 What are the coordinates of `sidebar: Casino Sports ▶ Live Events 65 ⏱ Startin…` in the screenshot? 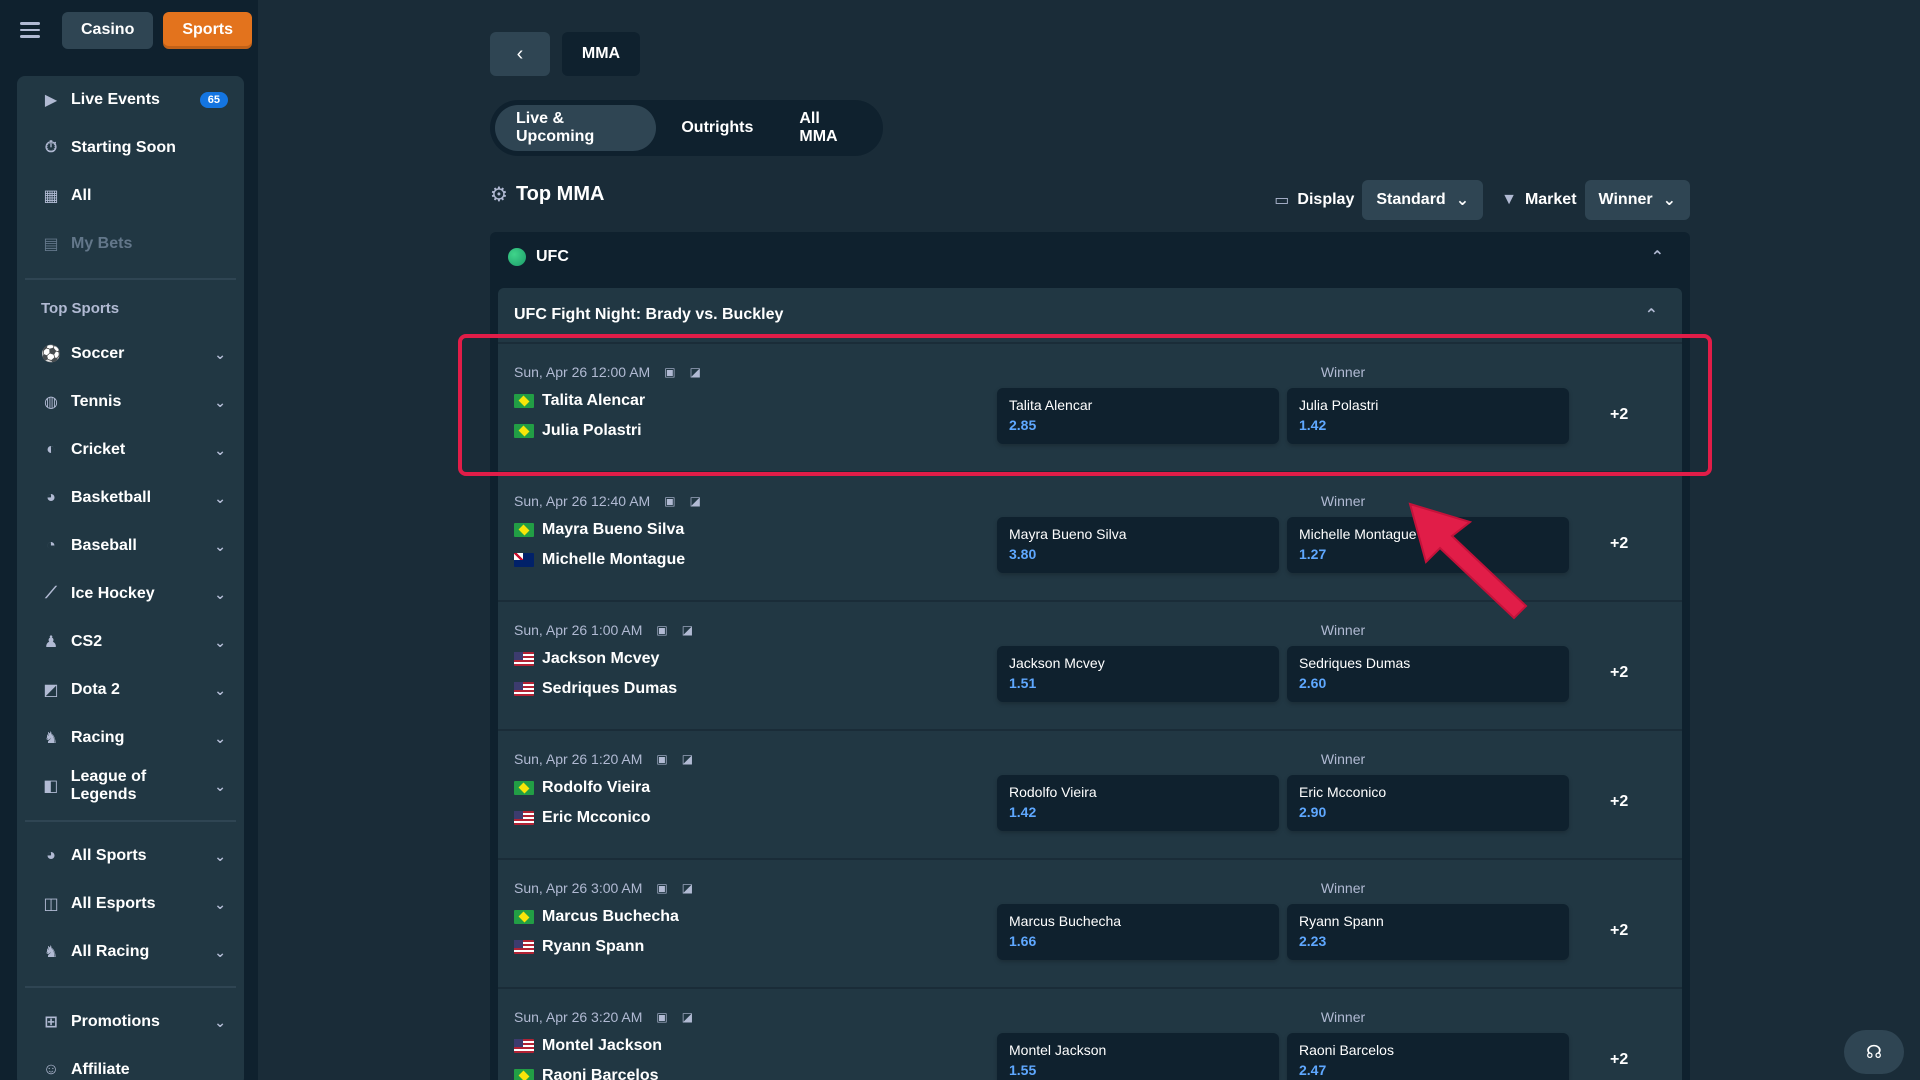 It's located at (129, 540).